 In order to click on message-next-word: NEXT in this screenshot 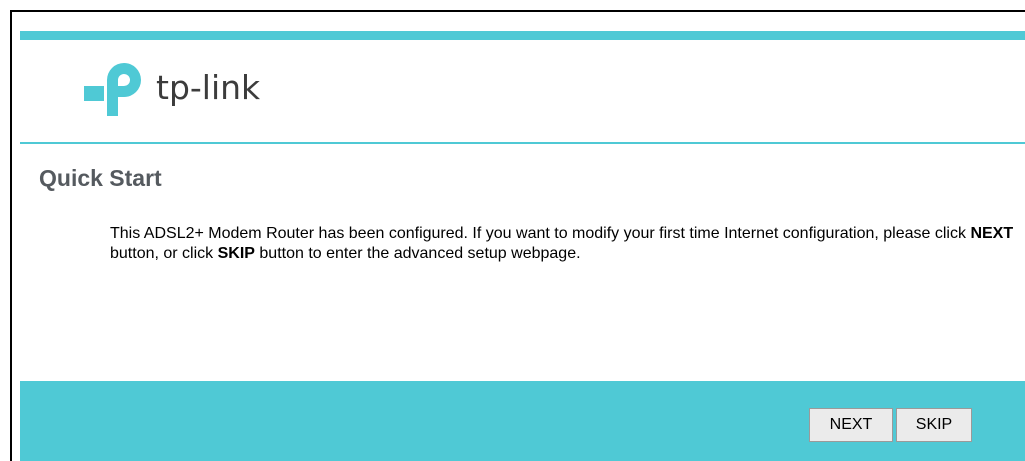, I will do `click(992, 233)`.